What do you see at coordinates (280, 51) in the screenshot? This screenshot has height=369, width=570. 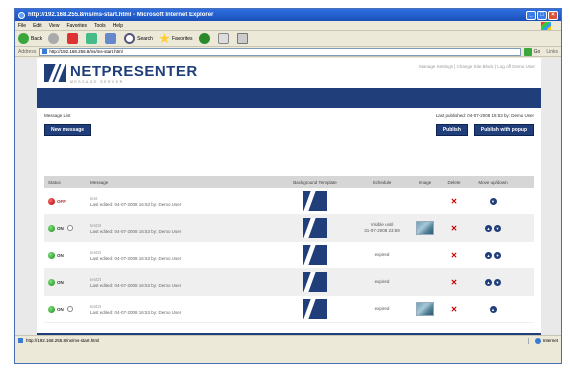 I see `address-input: http://192.168.255.8/ns/ms-start.html` at bounding box center [280, 51].